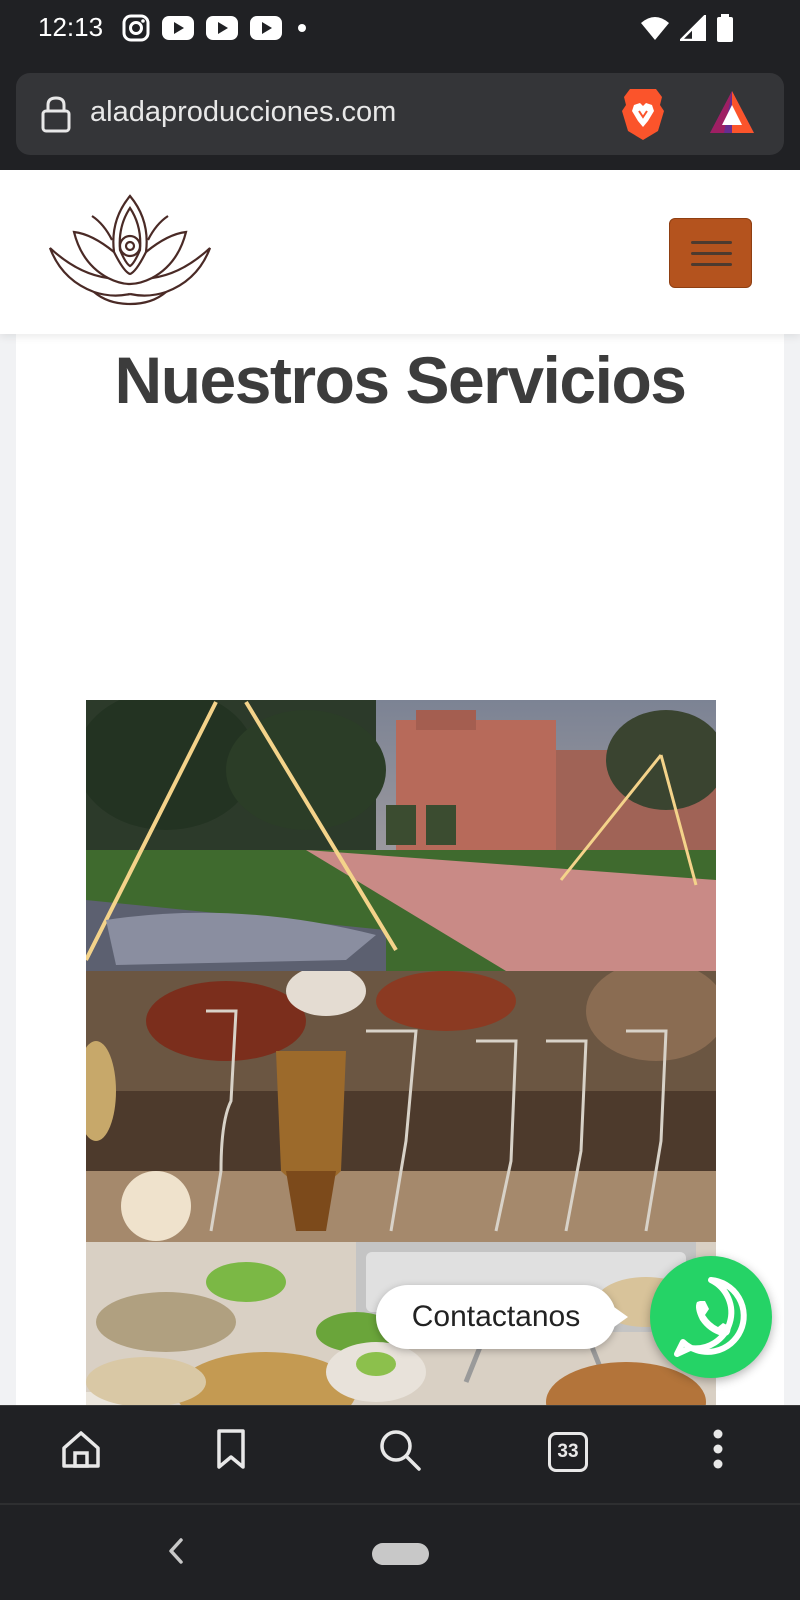 This screenshot has width=800, height=1600. Describe the element at coordinates (401, 835) in the screenshot. I see `outdoor-event-lights-photo` at that location.